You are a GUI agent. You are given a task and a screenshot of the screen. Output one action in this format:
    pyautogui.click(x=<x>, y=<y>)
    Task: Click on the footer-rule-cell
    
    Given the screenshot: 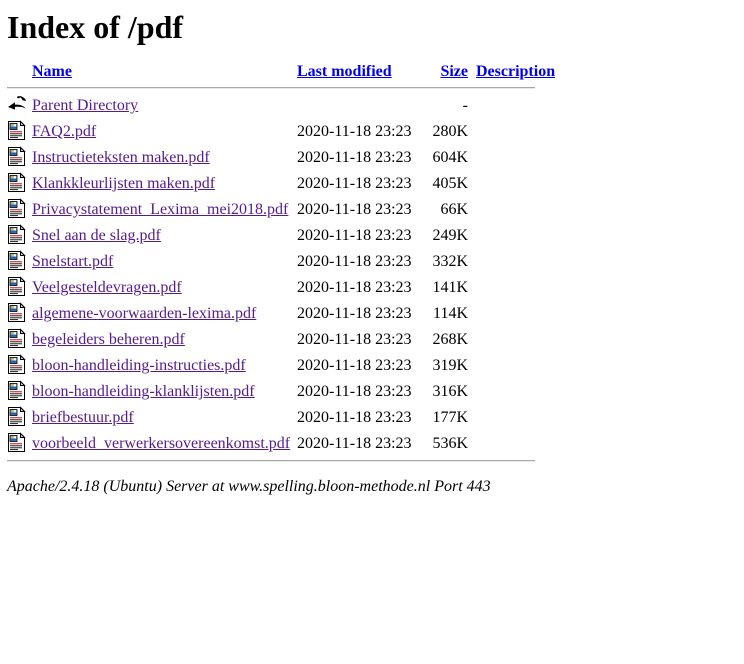 What is the action you would take?
    pyautogui.click(x=281, y=461)
    